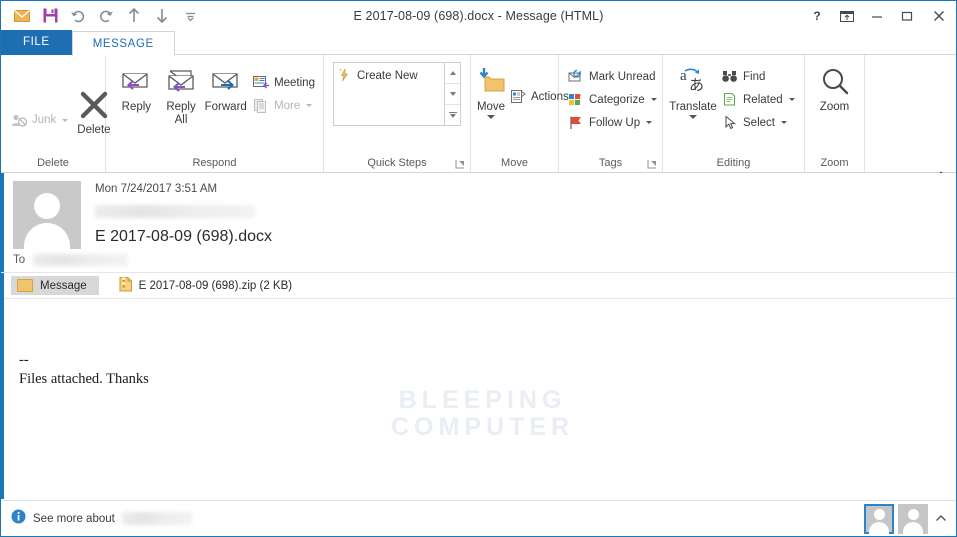 This screenshot has width=957, height=537. Describe the element at coordinates (941, 519) in the screenshot. I see `people-pane-expand-button` at that location.